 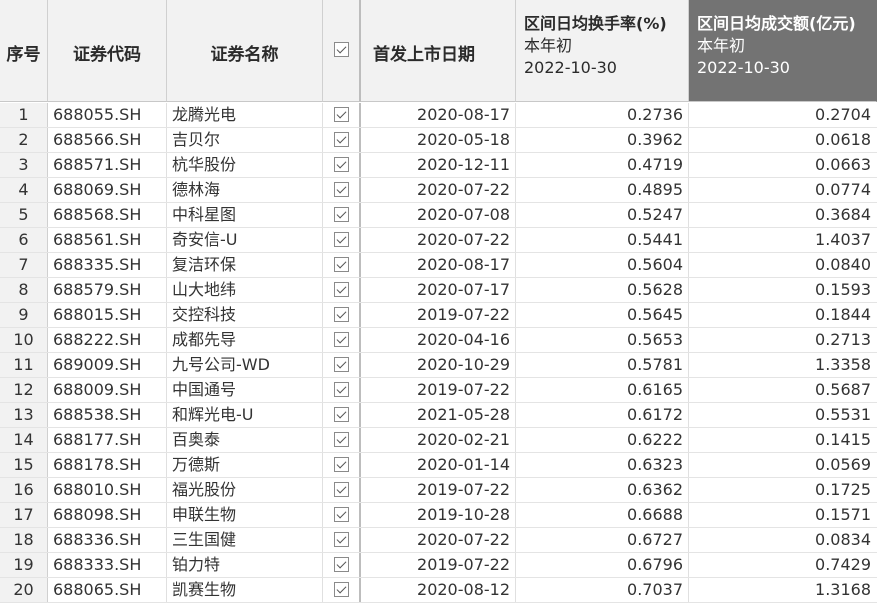 What do you see at coordinates (107, 340) in the screenshot?
I see `security-code: 688222.SH` at bounding box center [107, 340].